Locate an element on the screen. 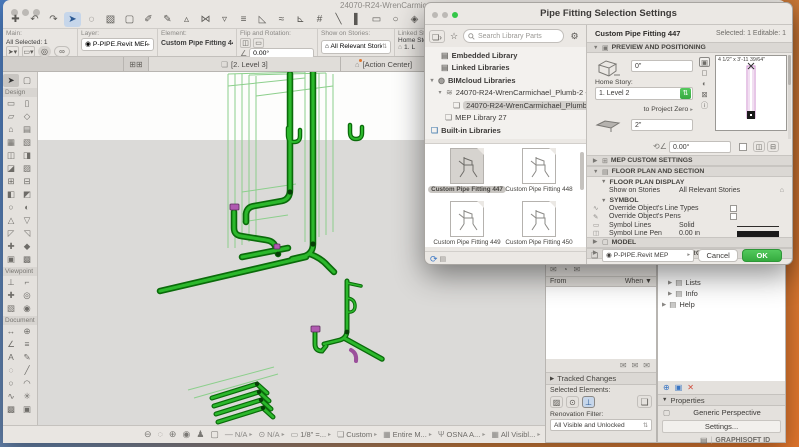 This screenshot has width=799, height=447. dialog-layer-dropdown: ◉ P-PIPE.Revit MEP ▸ is located at coordinates (648, 255).